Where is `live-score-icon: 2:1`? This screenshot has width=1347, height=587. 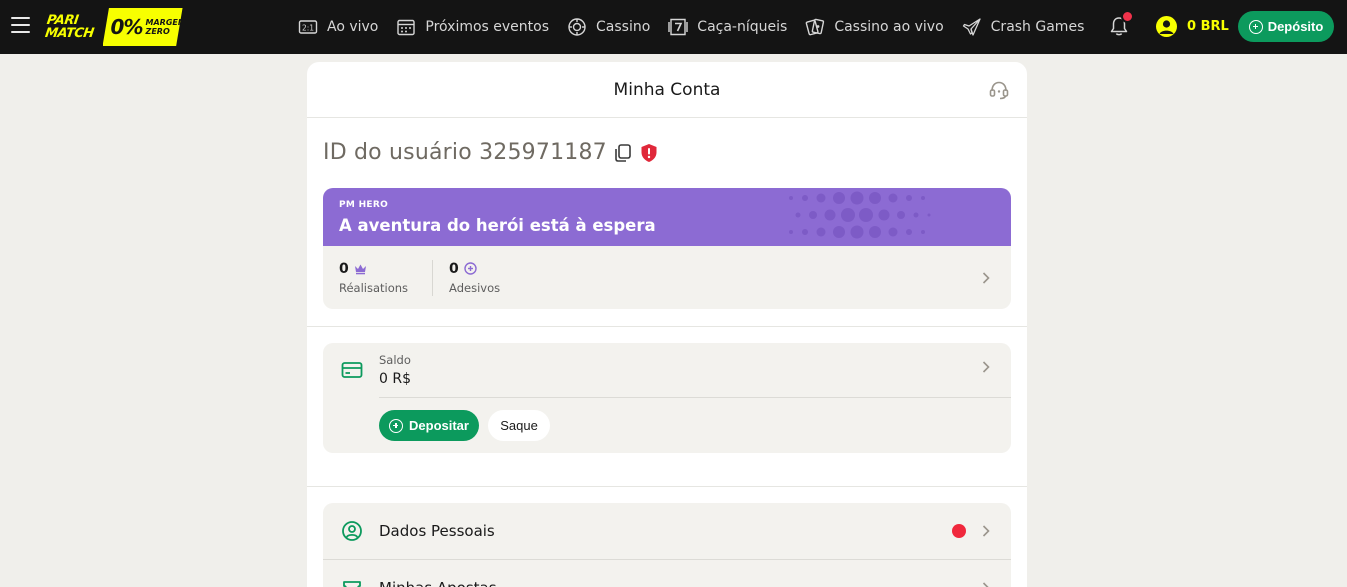
live-score-icon: 2:1 is located at coordinates (308, 27).